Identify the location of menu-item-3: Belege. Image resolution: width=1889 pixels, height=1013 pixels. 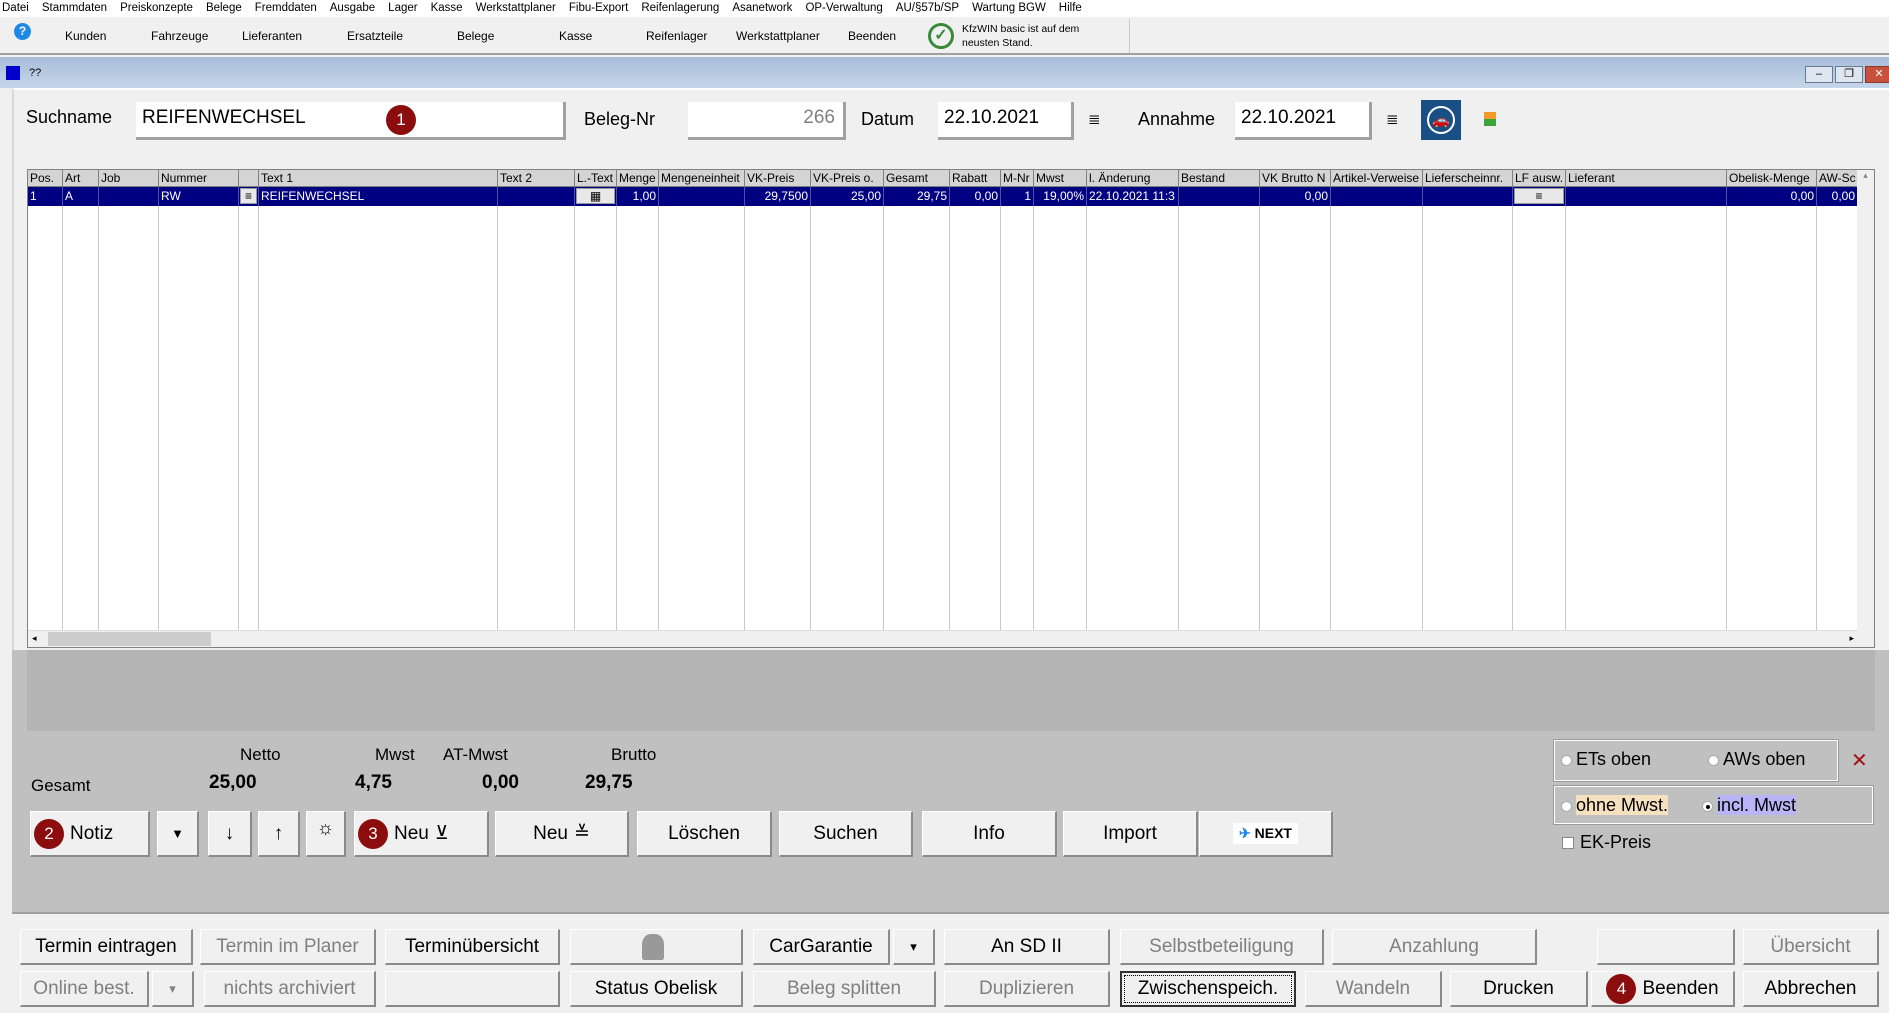
(224, 8).